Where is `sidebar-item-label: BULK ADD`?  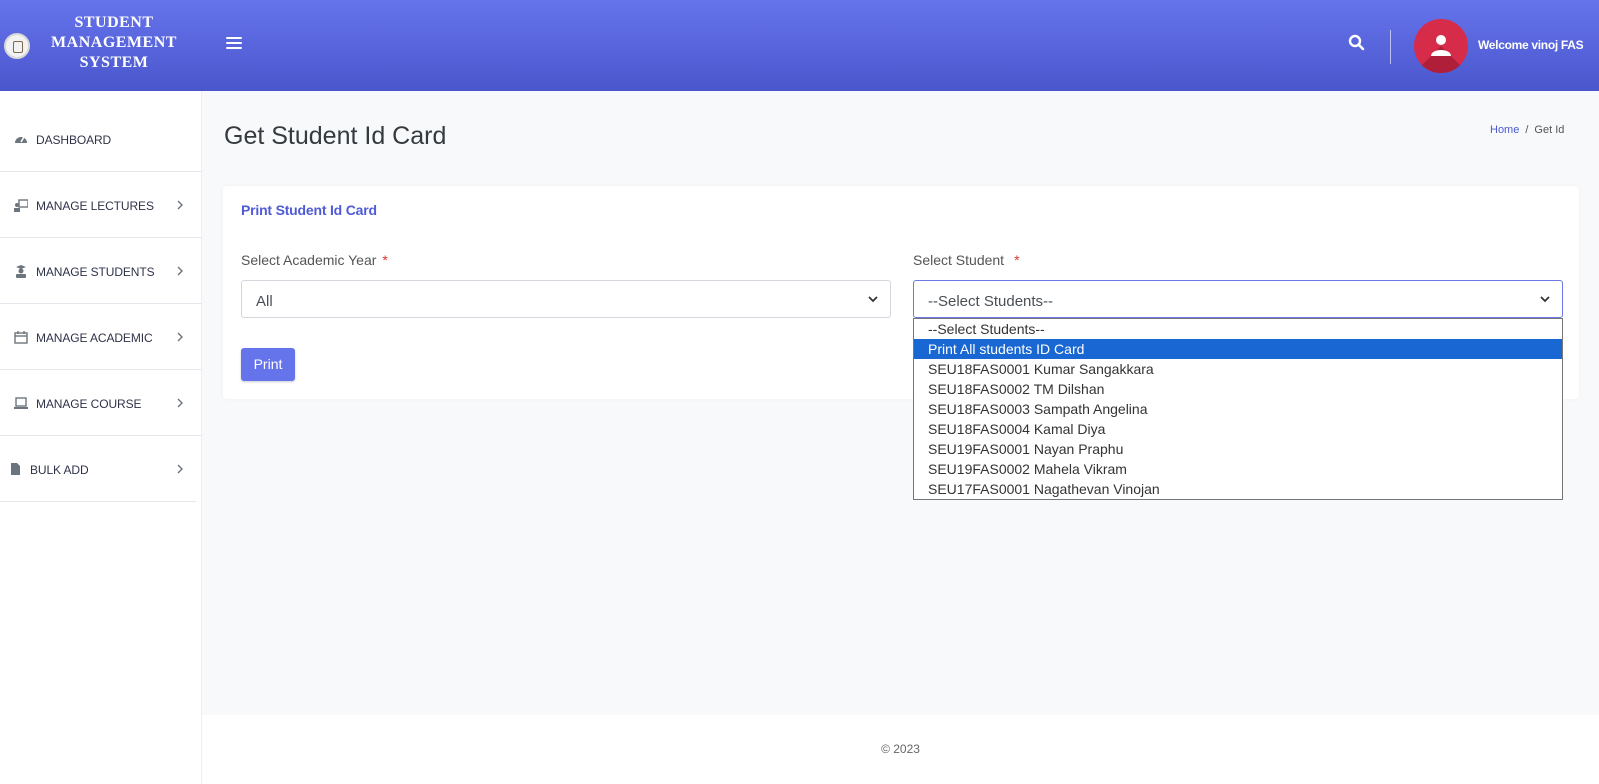 sidebar-item-label: BULK ADD is located at coordinates (59, 470).